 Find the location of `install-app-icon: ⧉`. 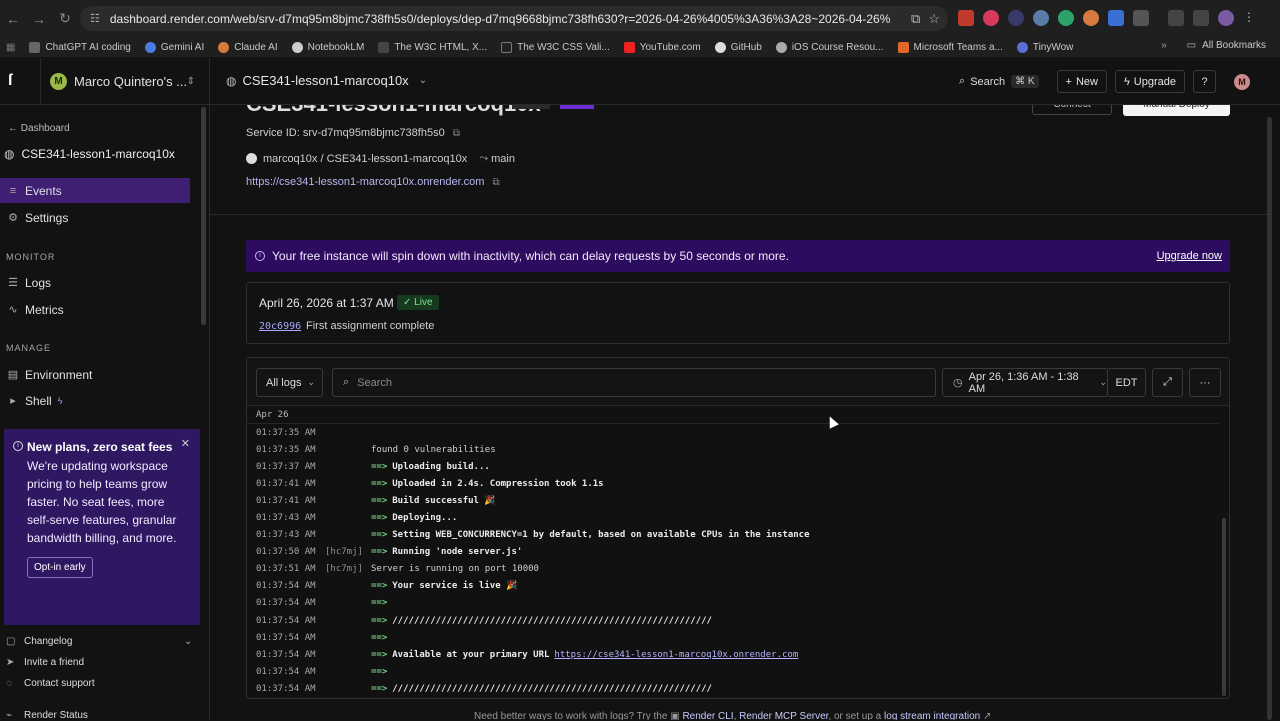

install-app-icon: ⧉ is located at coordinates (915, 19).